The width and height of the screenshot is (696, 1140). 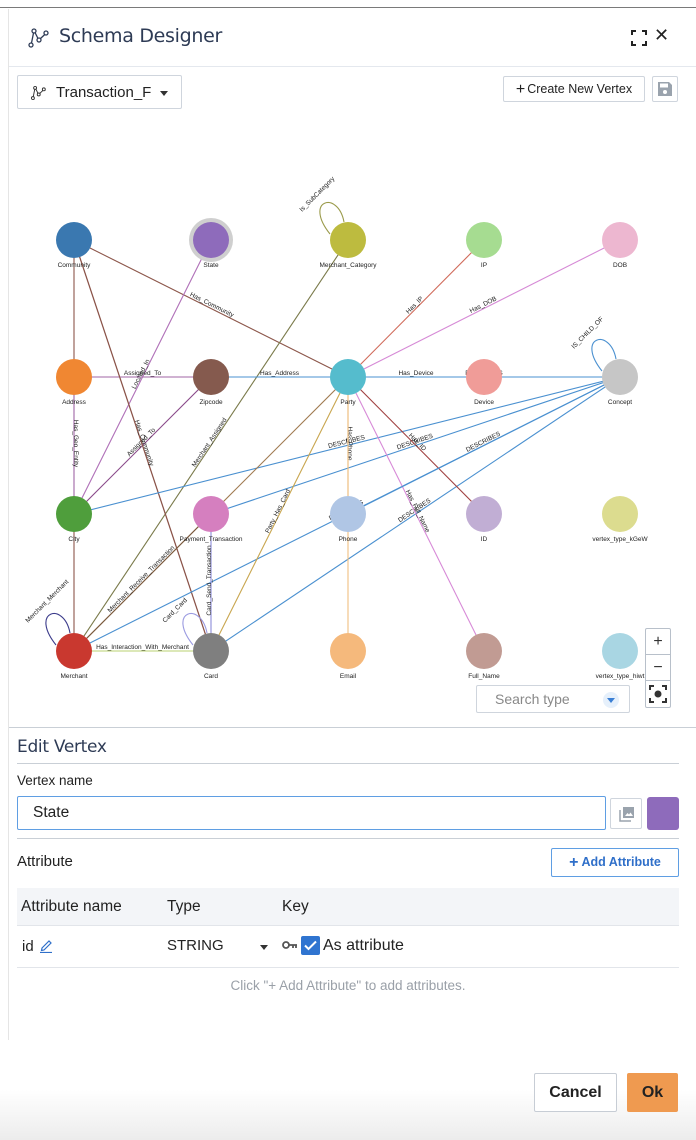 I want to click on vertex-node: City, so click(x=74, y=519).